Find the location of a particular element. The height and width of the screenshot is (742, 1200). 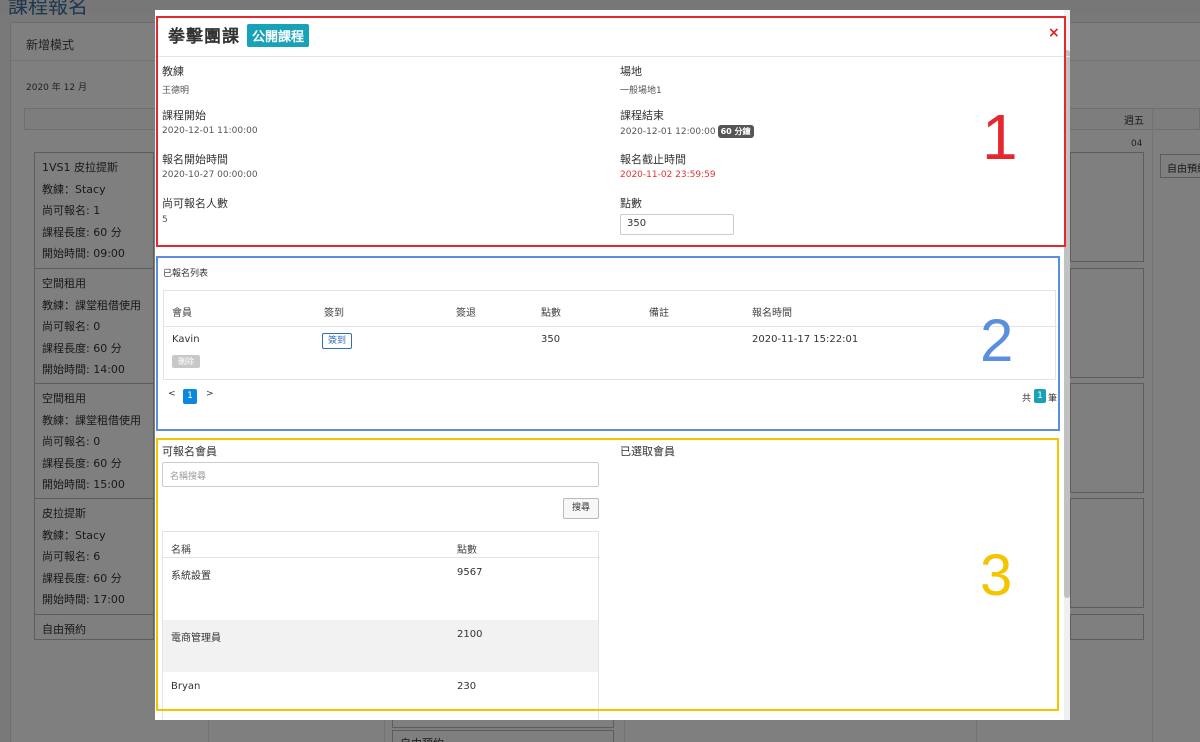

annotation-number-2: 2 is located at coordinates (997, 340).